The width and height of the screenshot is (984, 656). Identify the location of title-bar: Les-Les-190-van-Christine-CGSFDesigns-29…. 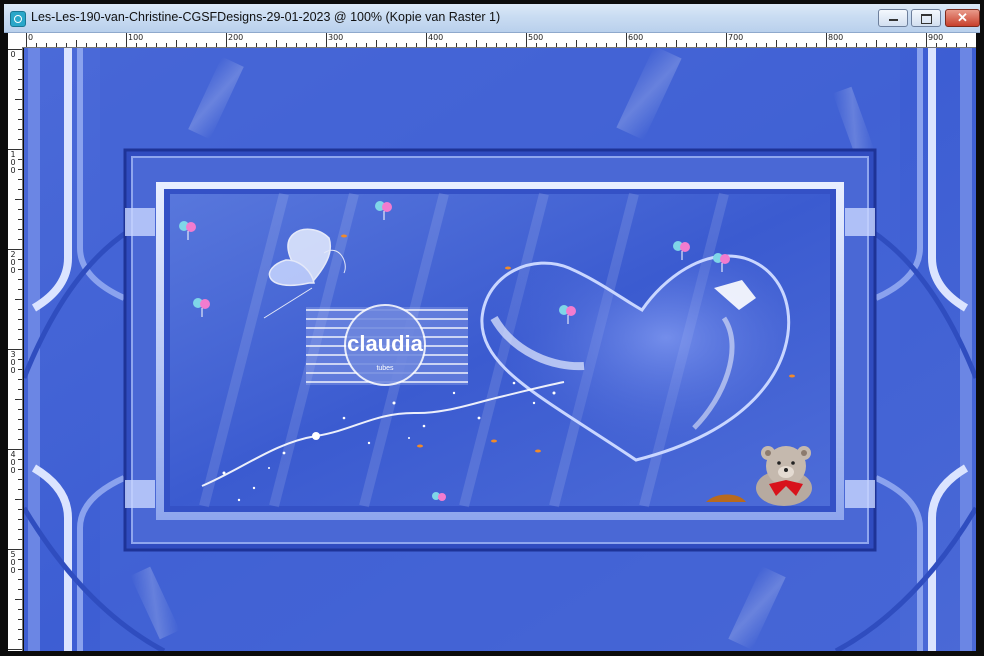
(492, 18).